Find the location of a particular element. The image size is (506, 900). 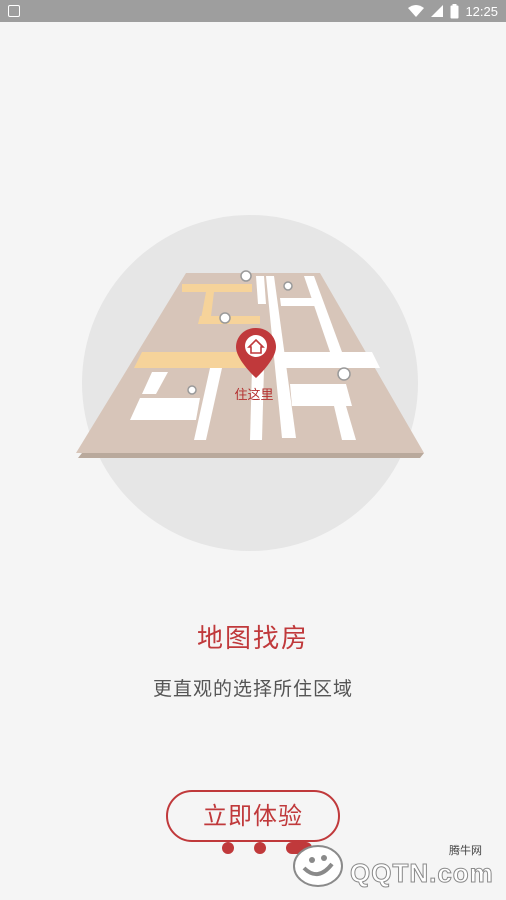

watermark-small-text: 腾牛网 is located at coordinates (465, 850).